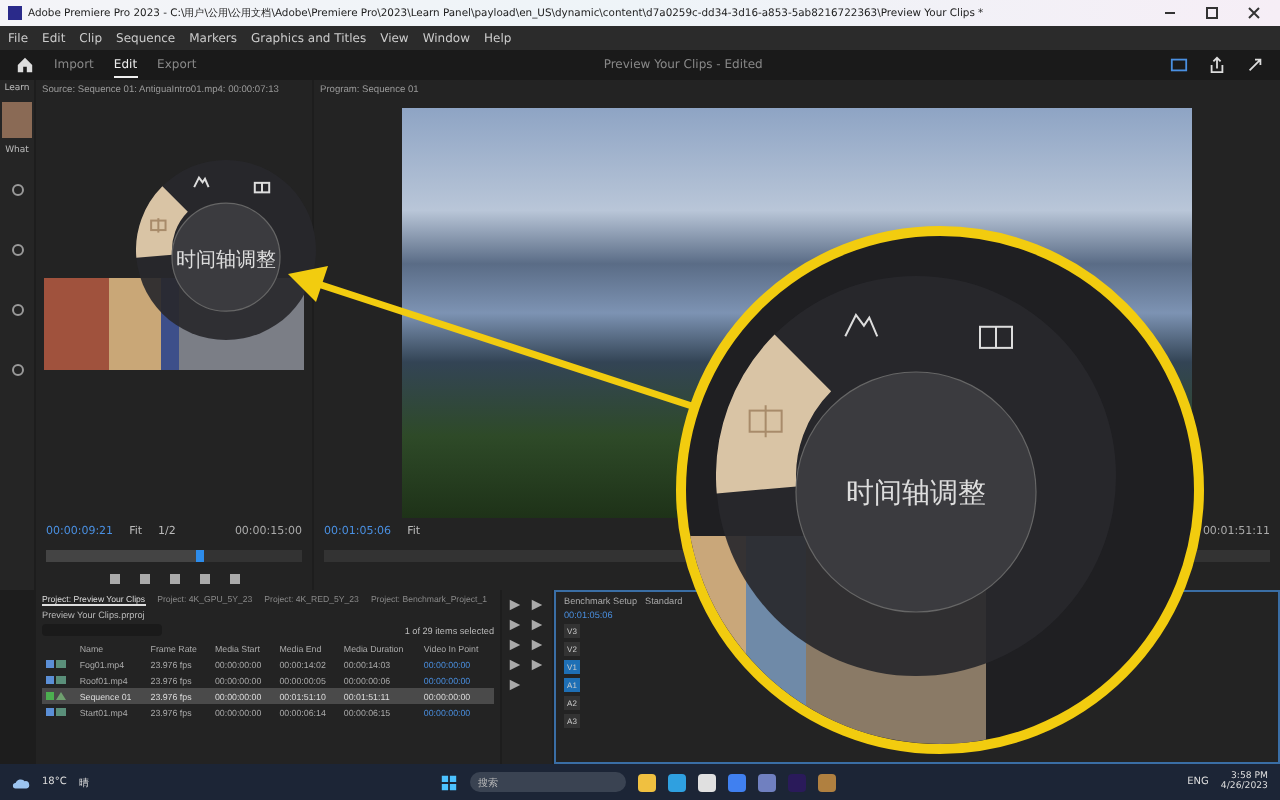  I want to click on share-icon, so click(1216, 65).